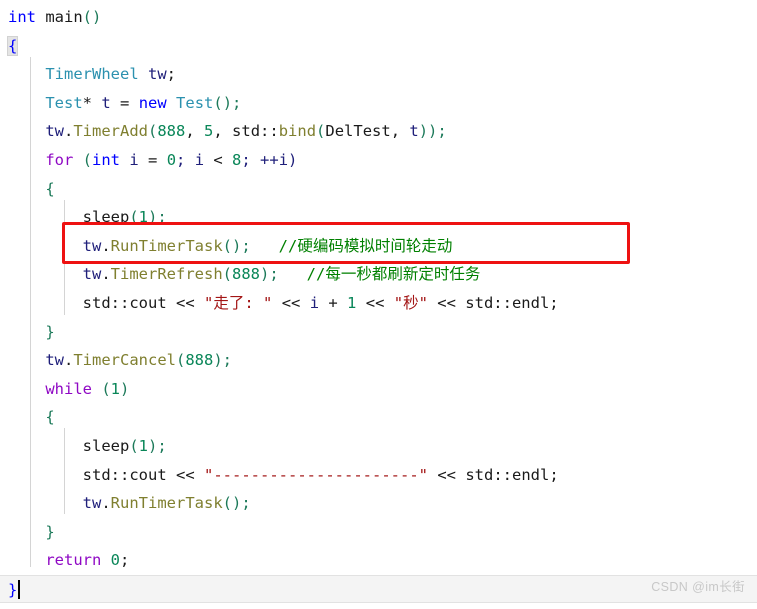 This screenshot has height=609, width=757. Describe the element at coordinates (378, 103) in the screenshot. I see `code-line: Test* t = new Test();` at that location.